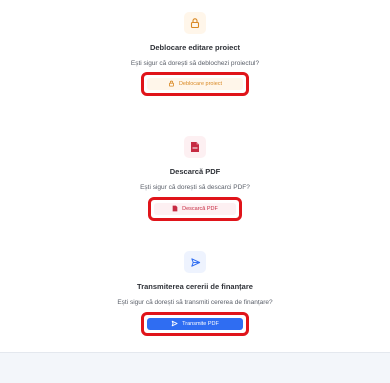 The height and width of the screenshot is (383, 390). Describe the element at coordinates (195, 367) in the screenshot. I see `footer-bar` at that location.